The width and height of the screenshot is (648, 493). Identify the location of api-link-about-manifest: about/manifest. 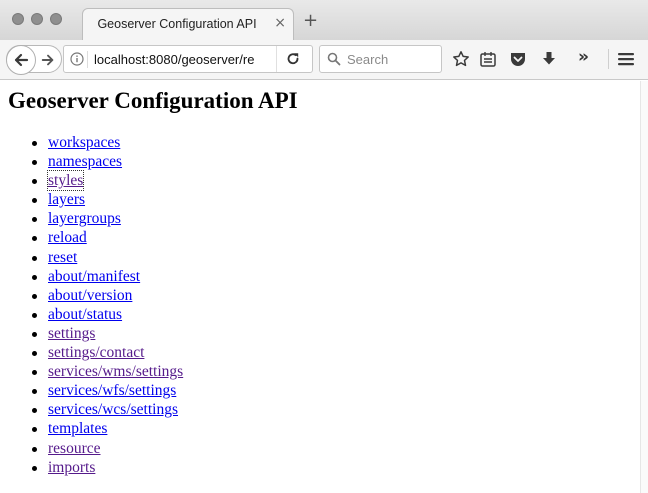
(94, 276).